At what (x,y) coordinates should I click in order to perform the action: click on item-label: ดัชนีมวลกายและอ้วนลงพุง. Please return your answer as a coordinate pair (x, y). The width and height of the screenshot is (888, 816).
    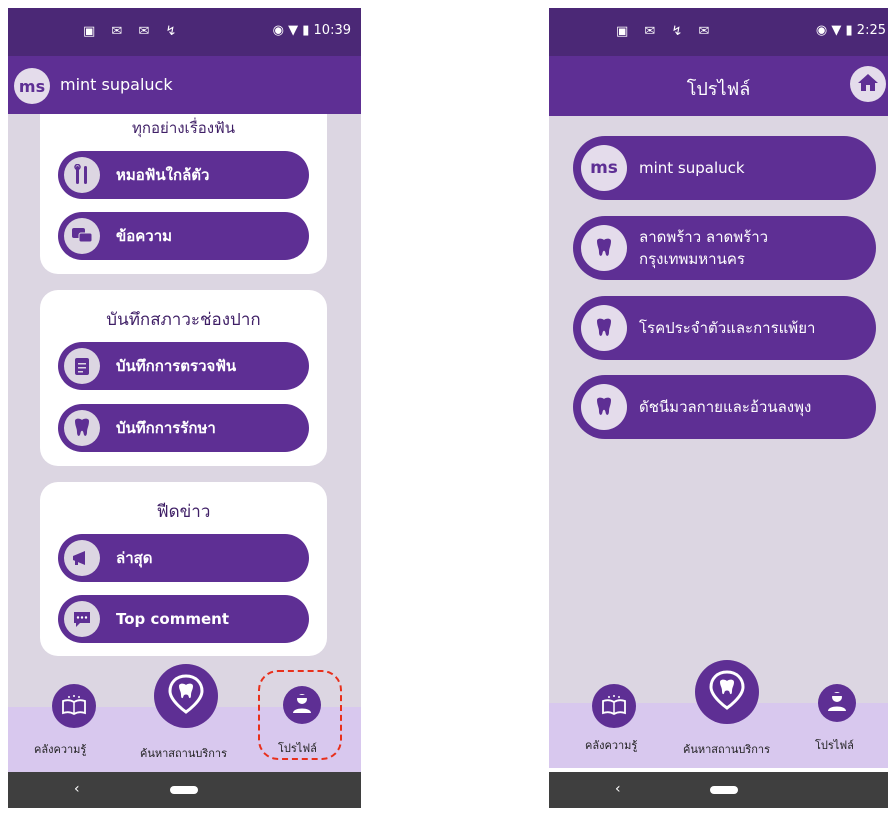
    Looking at the image, I should click on (725, 407).